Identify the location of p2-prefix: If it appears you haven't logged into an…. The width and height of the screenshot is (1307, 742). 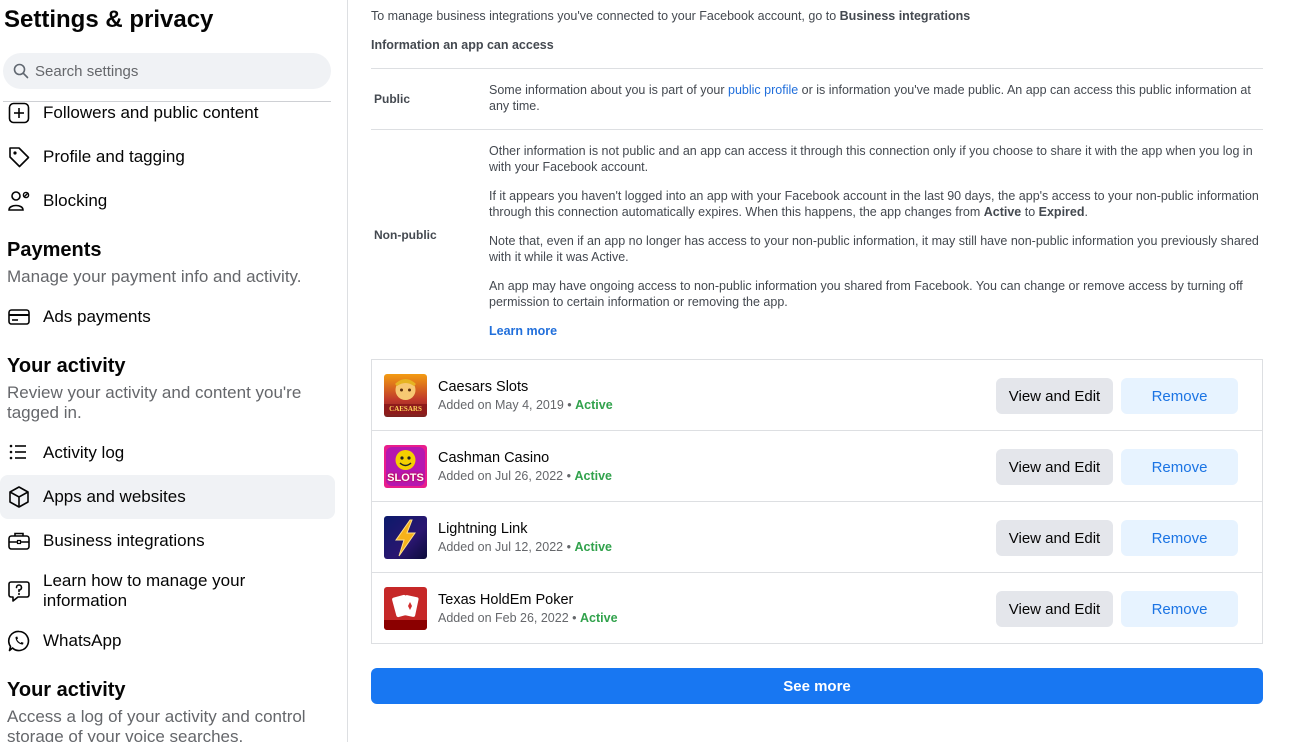
(874, 204).